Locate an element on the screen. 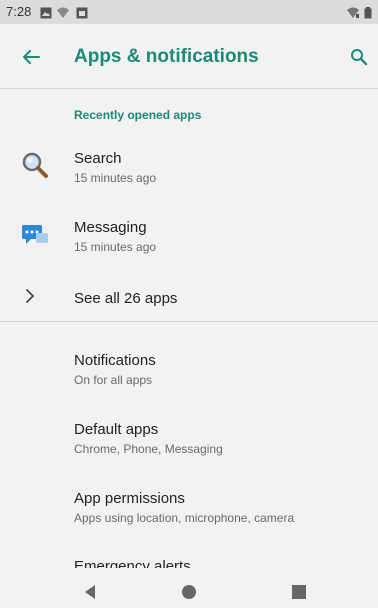 The height and width of the screenshot is (608, 378). wifi-notification-icon is located at coordinates (63, 15).